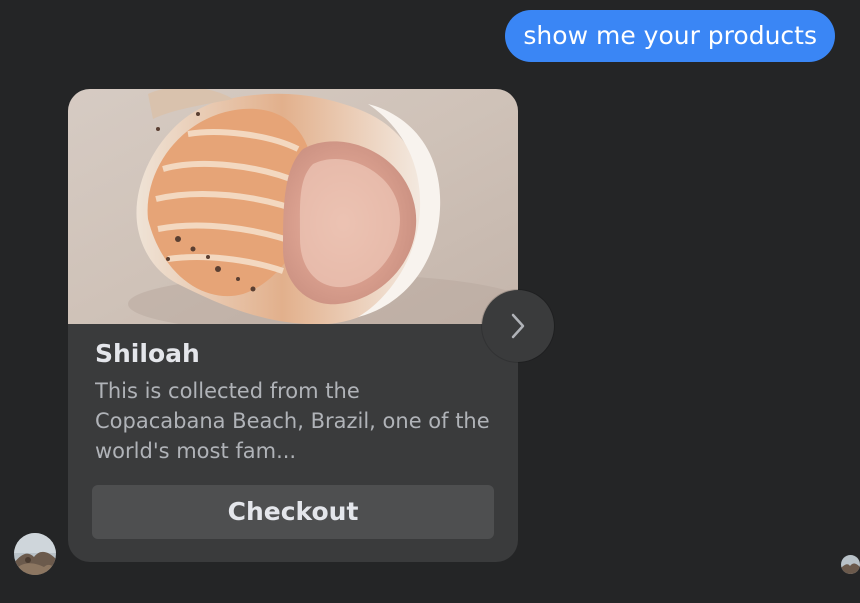  I want to click on chevron-right-icon, so click(518, 326).